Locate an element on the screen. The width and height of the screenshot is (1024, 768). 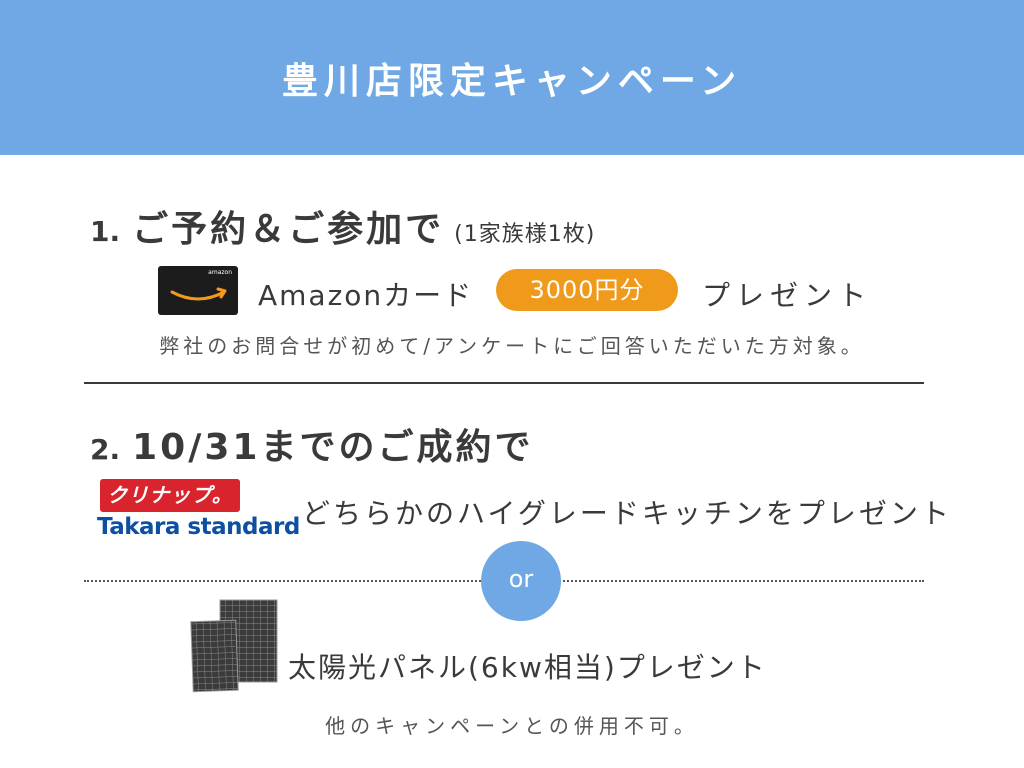
section1-heading-text: ご予約＆ご参加で is located at coordinates (288, 229).